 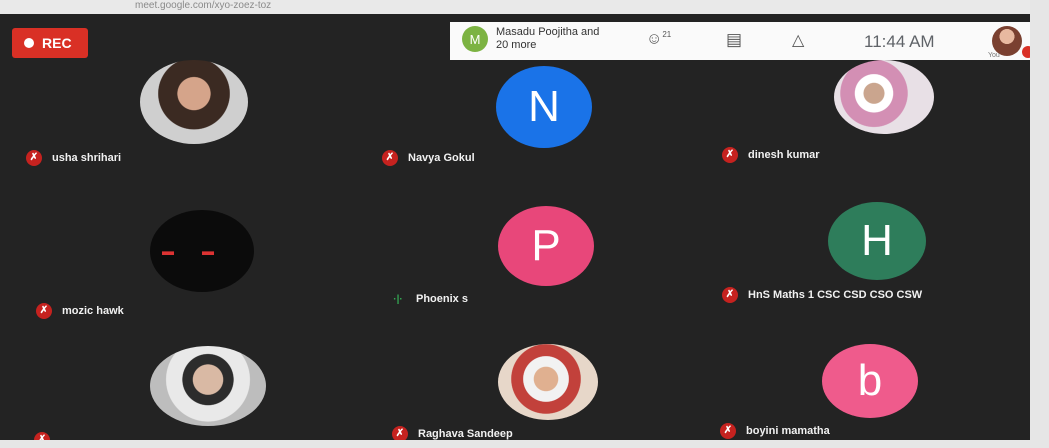 What do you see at coordinates (654, 39) in the screenshot?
I see `people-icon: ☺` at bounding box center [654, 39].